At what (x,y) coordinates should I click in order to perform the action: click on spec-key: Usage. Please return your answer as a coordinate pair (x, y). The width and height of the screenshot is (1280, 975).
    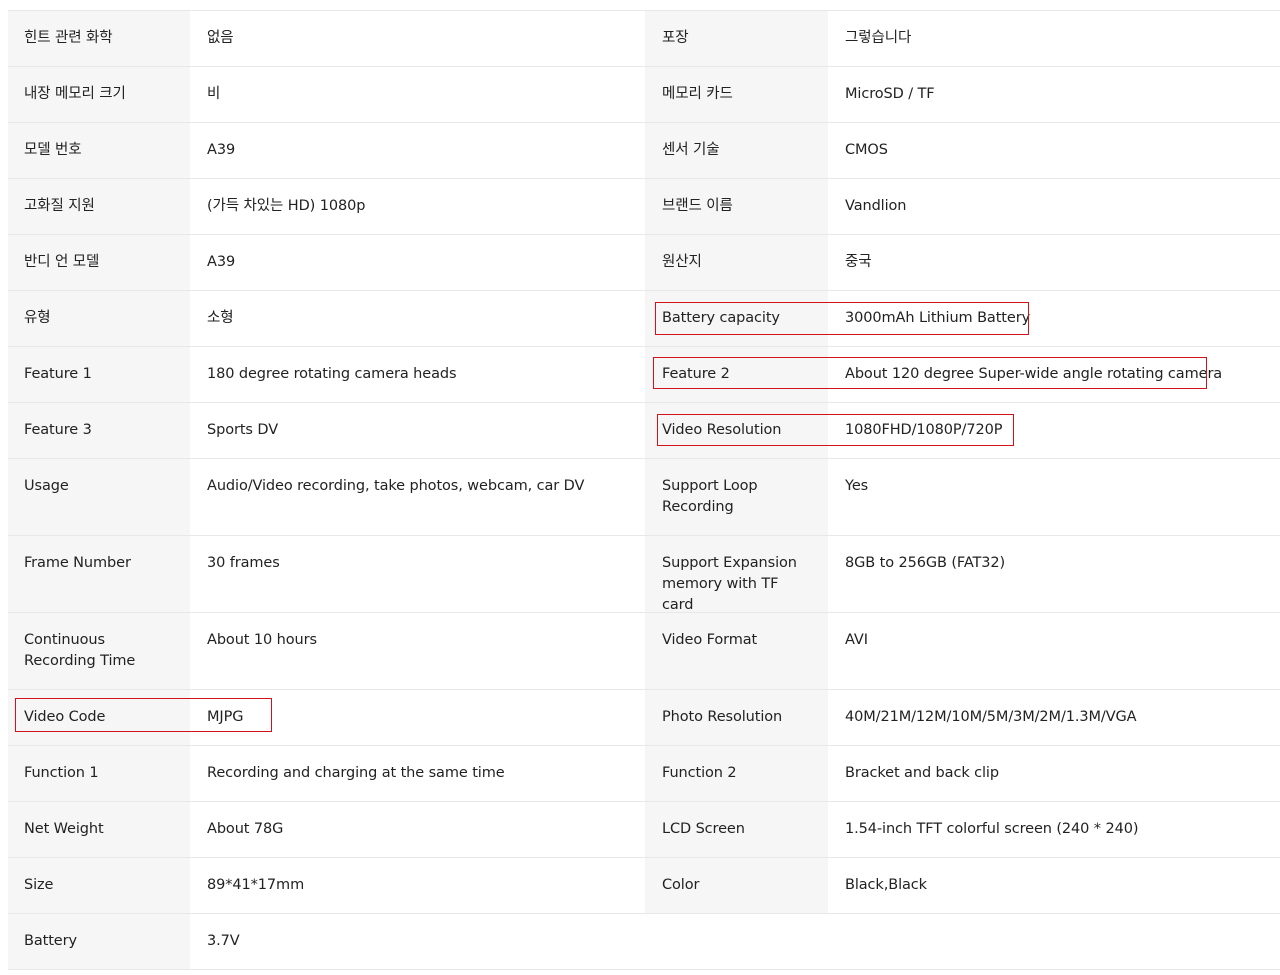
    Looking at the image, I should click on (99, 497).